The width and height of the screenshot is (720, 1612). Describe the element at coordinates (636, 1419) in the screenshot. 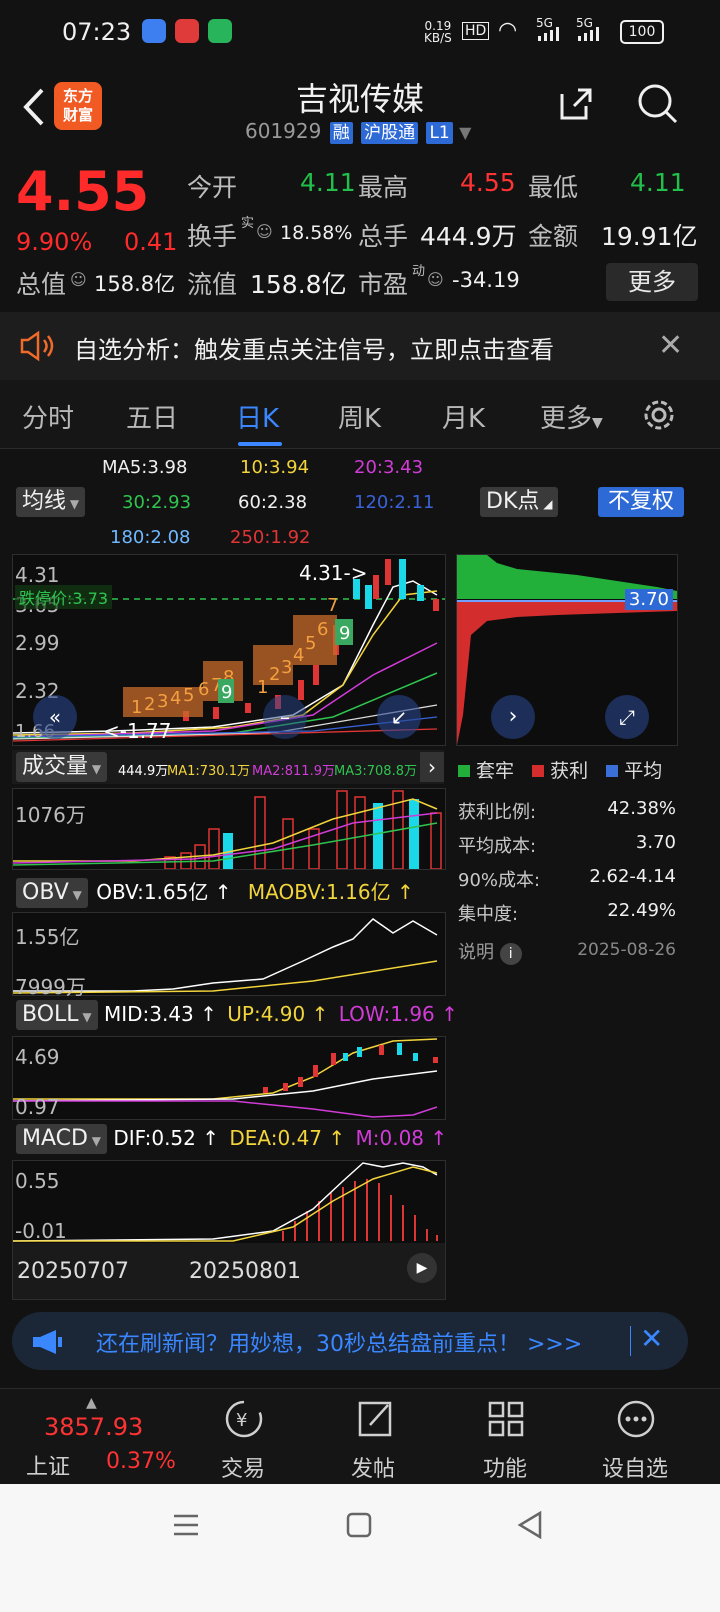

I see `more-dots-icon` at that location.